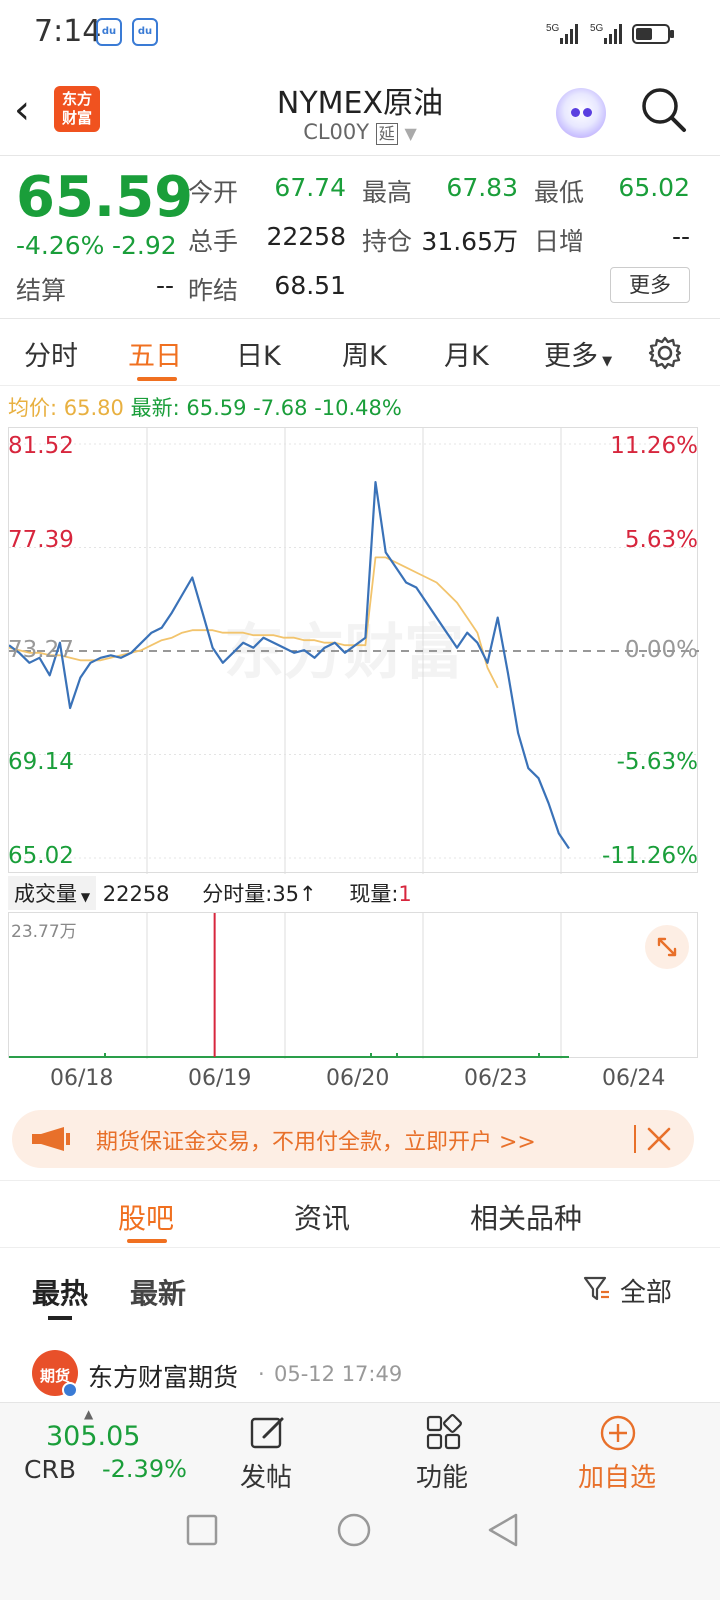 The image size is (720, 1600). I want to click on app-header: ‹ 东方 财富 NYMEX原油 CL00Y 延 ▼, so click(360, 112).